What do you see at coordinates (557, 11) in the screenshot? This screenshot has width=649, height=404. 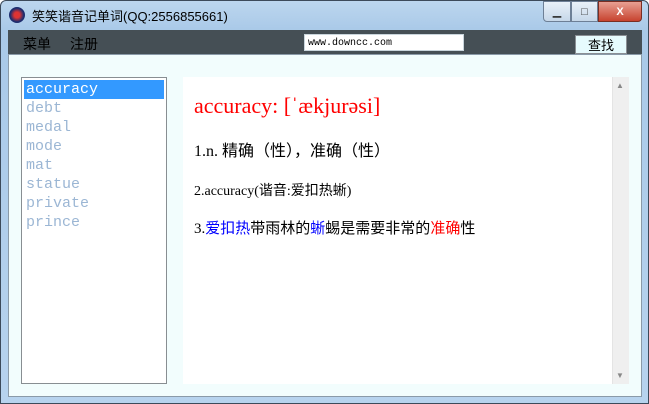 I see `minimize-button: ▁` at bounding box center [557, 11].